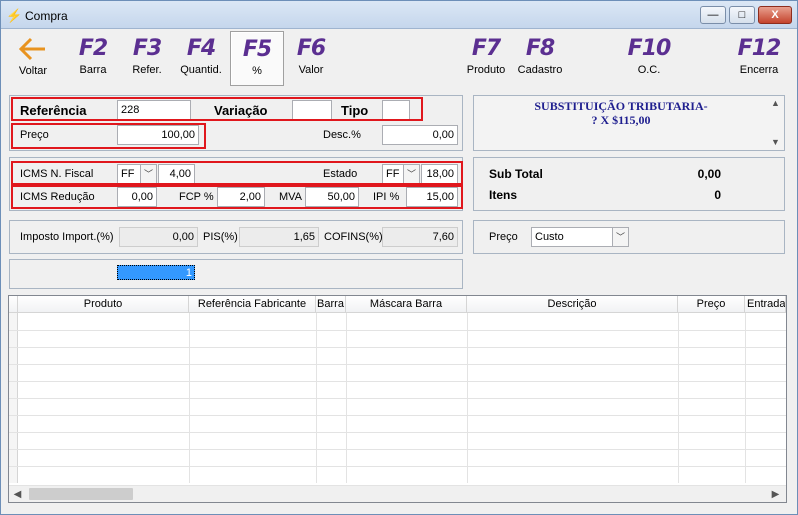  I want to click on horizontal-scrollbar: ◀ ▶, so click(397, 493).